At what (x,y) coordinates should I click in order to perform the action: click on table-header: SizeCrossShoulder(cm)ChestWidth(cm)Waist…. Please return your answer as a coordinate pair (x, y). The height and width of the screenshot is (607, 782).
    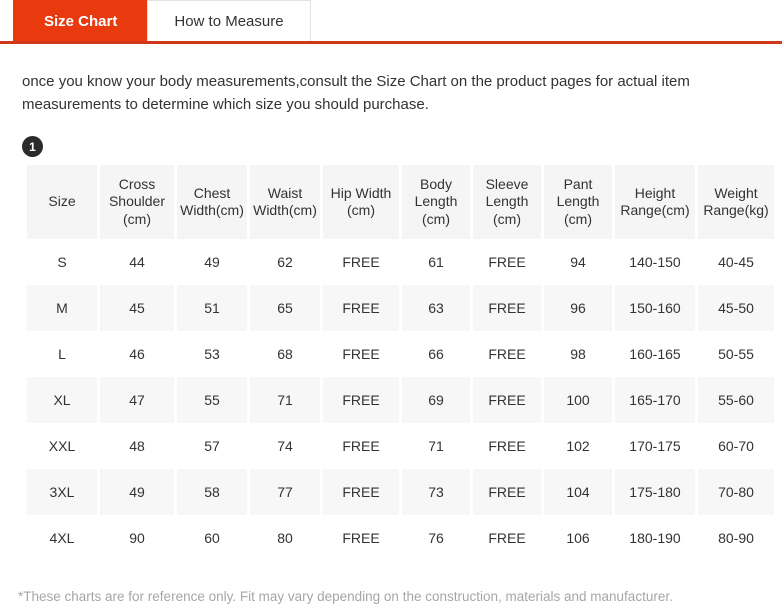
    Looking at the image, I should click on (400, 202).